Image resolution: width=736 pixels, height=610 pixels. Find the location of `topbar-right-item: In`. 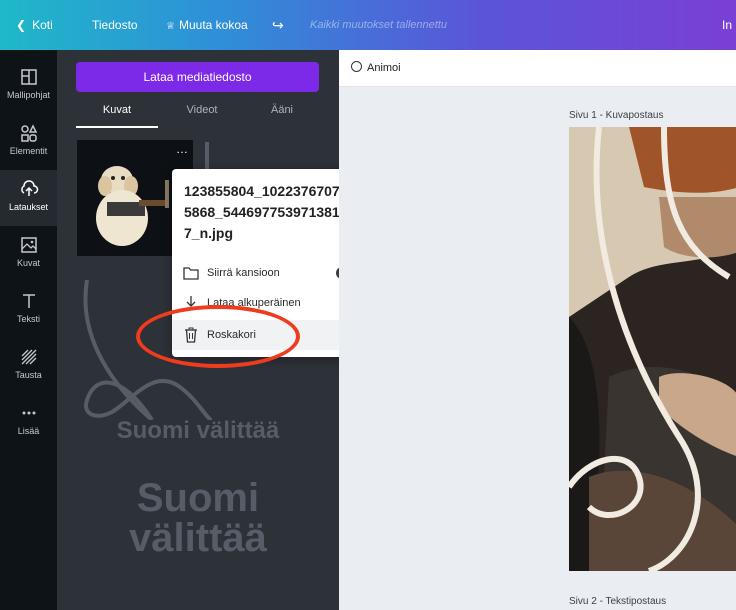

topbar-right-item: In is located at coordinates (727, 25).